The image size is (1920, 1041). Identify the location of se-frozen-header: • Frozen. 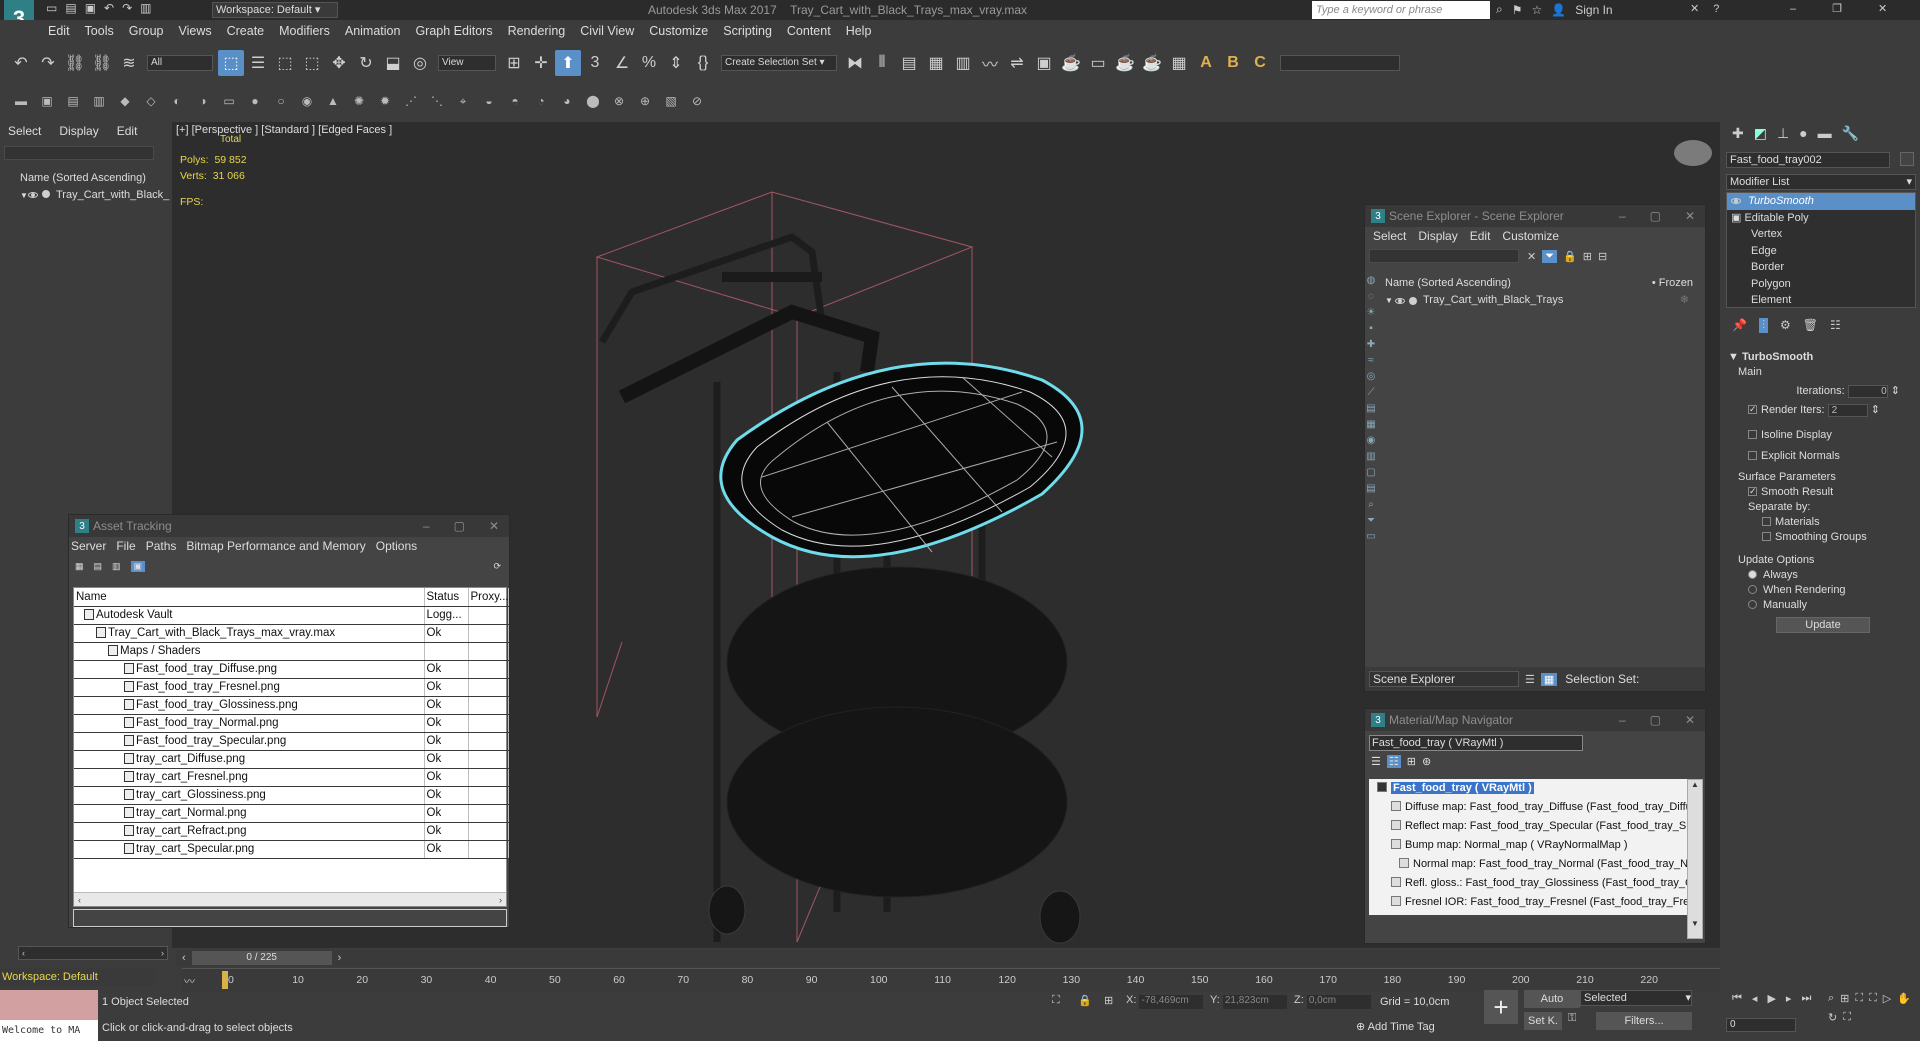
(1676, 283).